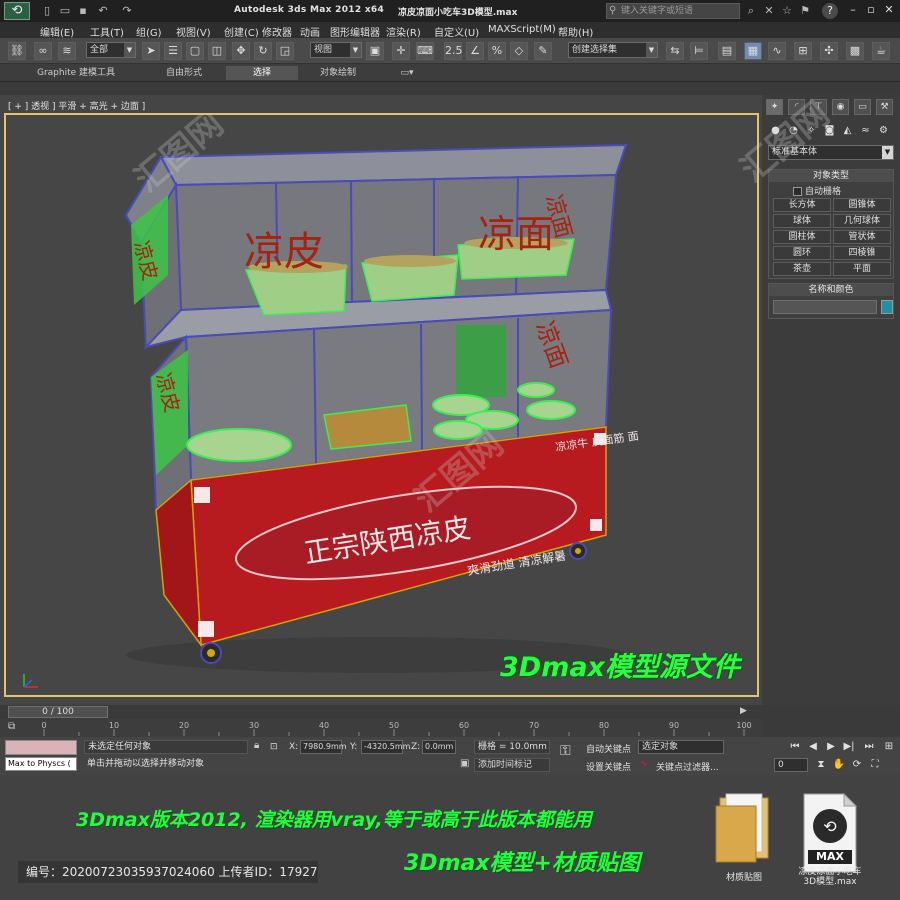 This screenshot has width=900, height=900. What do you see at coordinates (41, 764) in the screenshot?
I see `maxscript-input: Max to Physcs (` at bounding box center [41, 764].